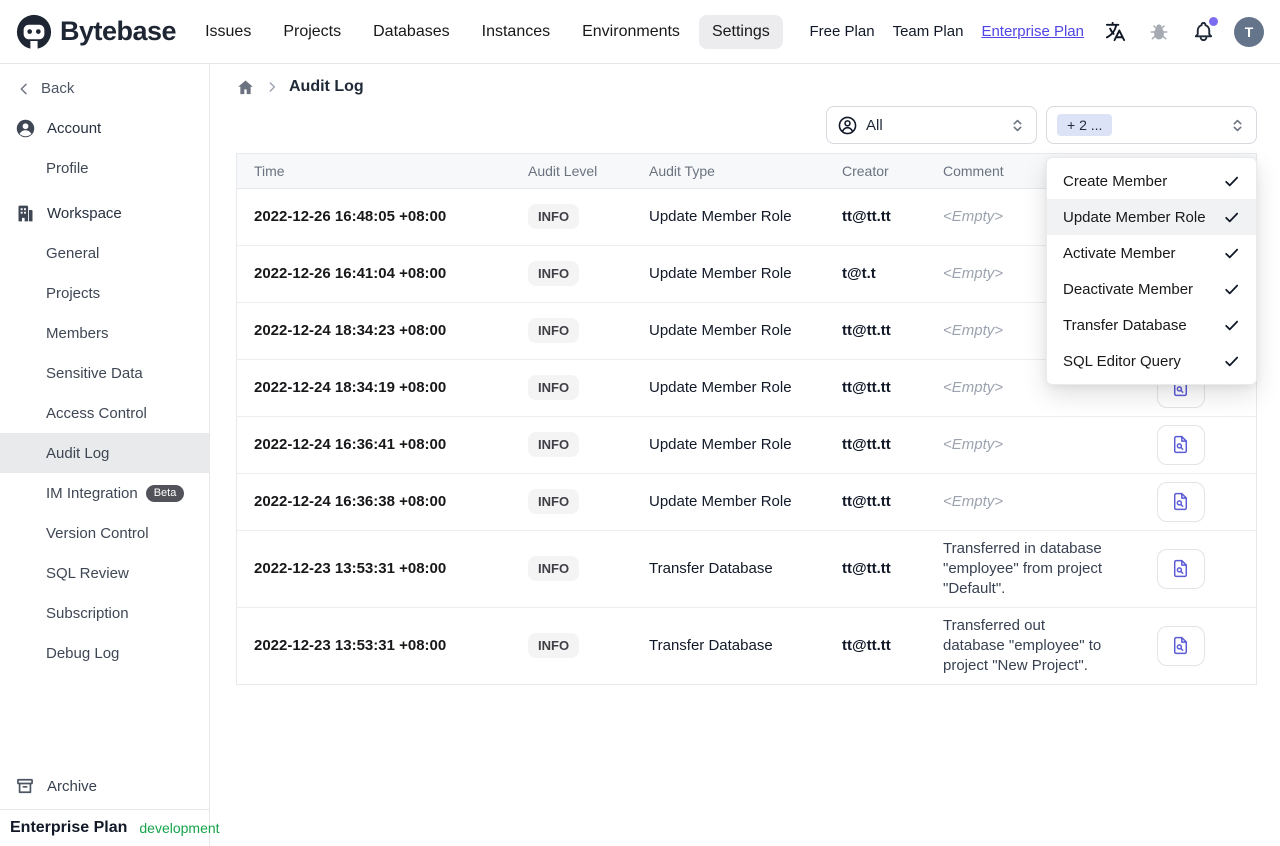 The image size is (1280, 846). I want to click on breadcrumb: Audit Log, so click(745, 80).